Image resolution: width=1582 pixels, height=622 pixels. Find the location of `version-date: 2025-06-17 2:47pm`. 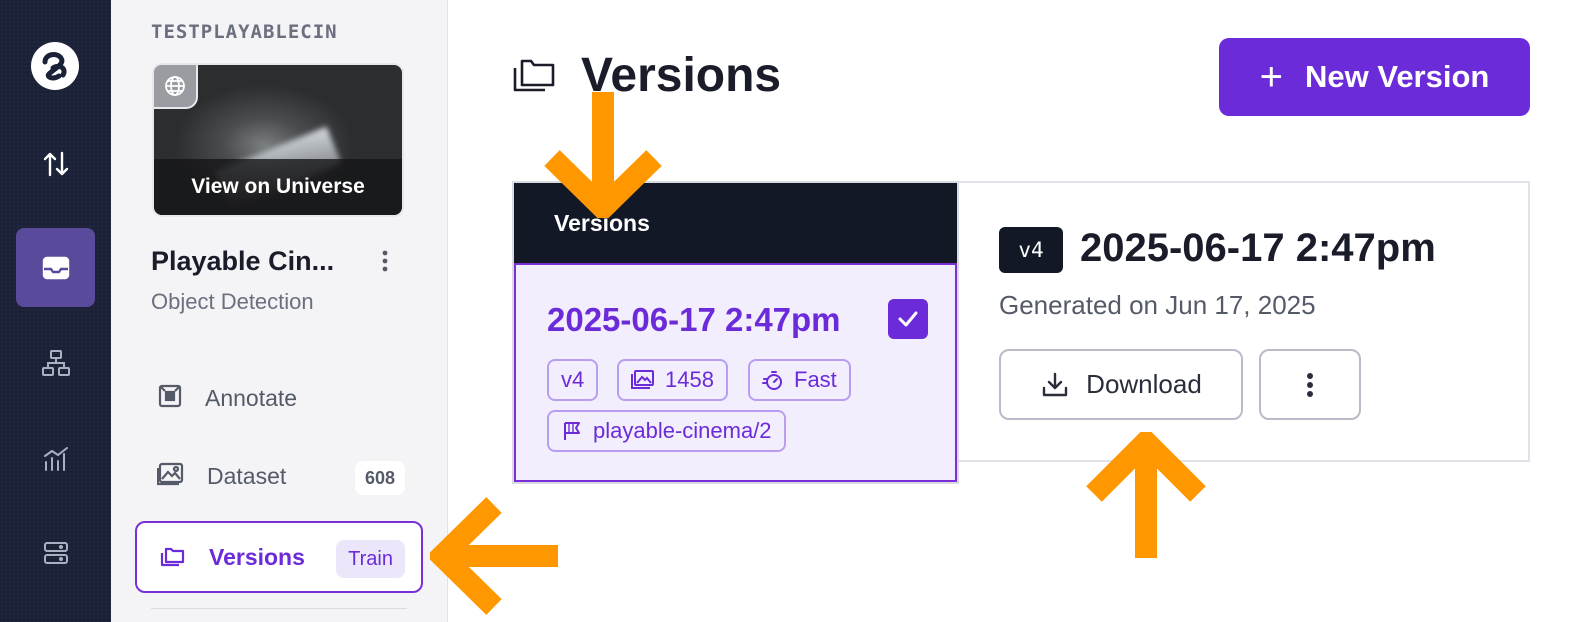

version-date: 2025-06-17 2:47pm is located at coordinates (694, 319).